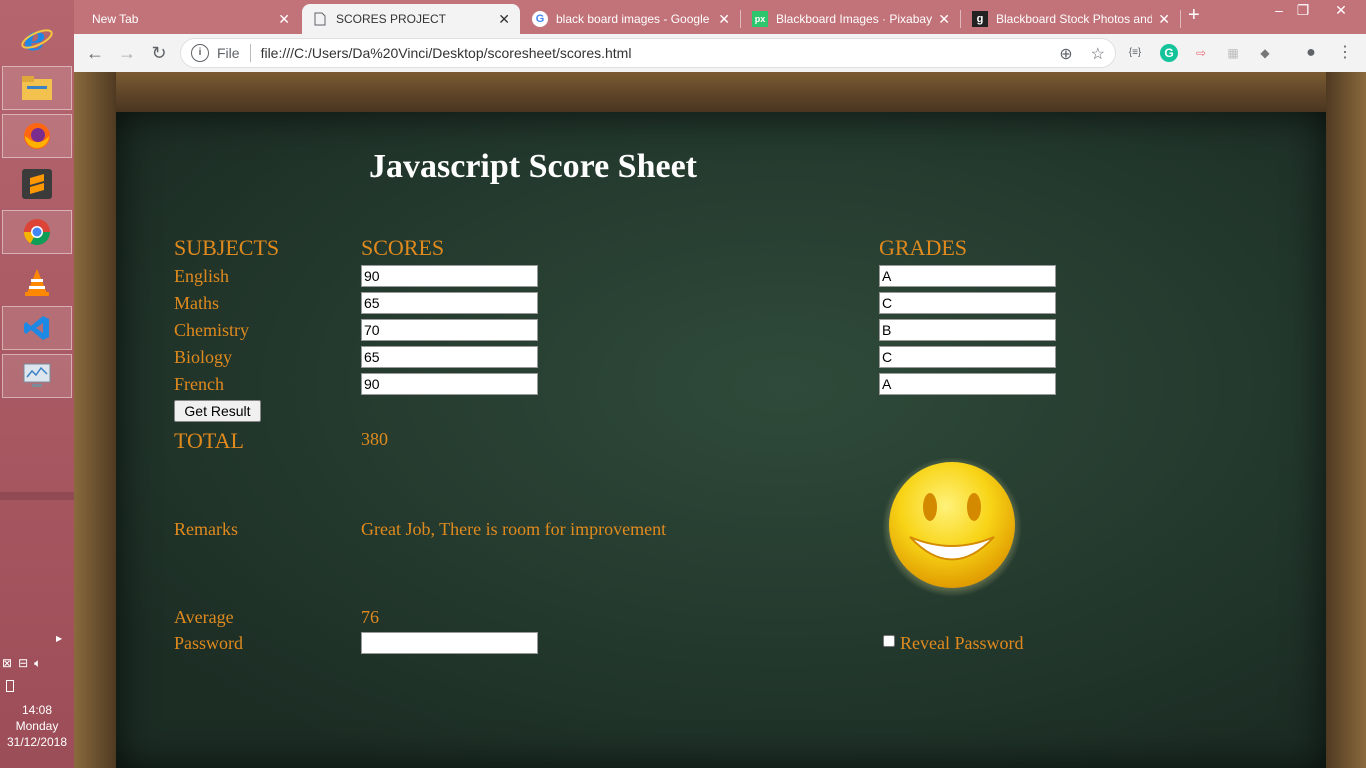 The height and width of the screenshot is (768, 1366). What do you see at coordinates (199, 384) in the screenshot?
I see `subject-label: French` at bounding box center [199, 384].